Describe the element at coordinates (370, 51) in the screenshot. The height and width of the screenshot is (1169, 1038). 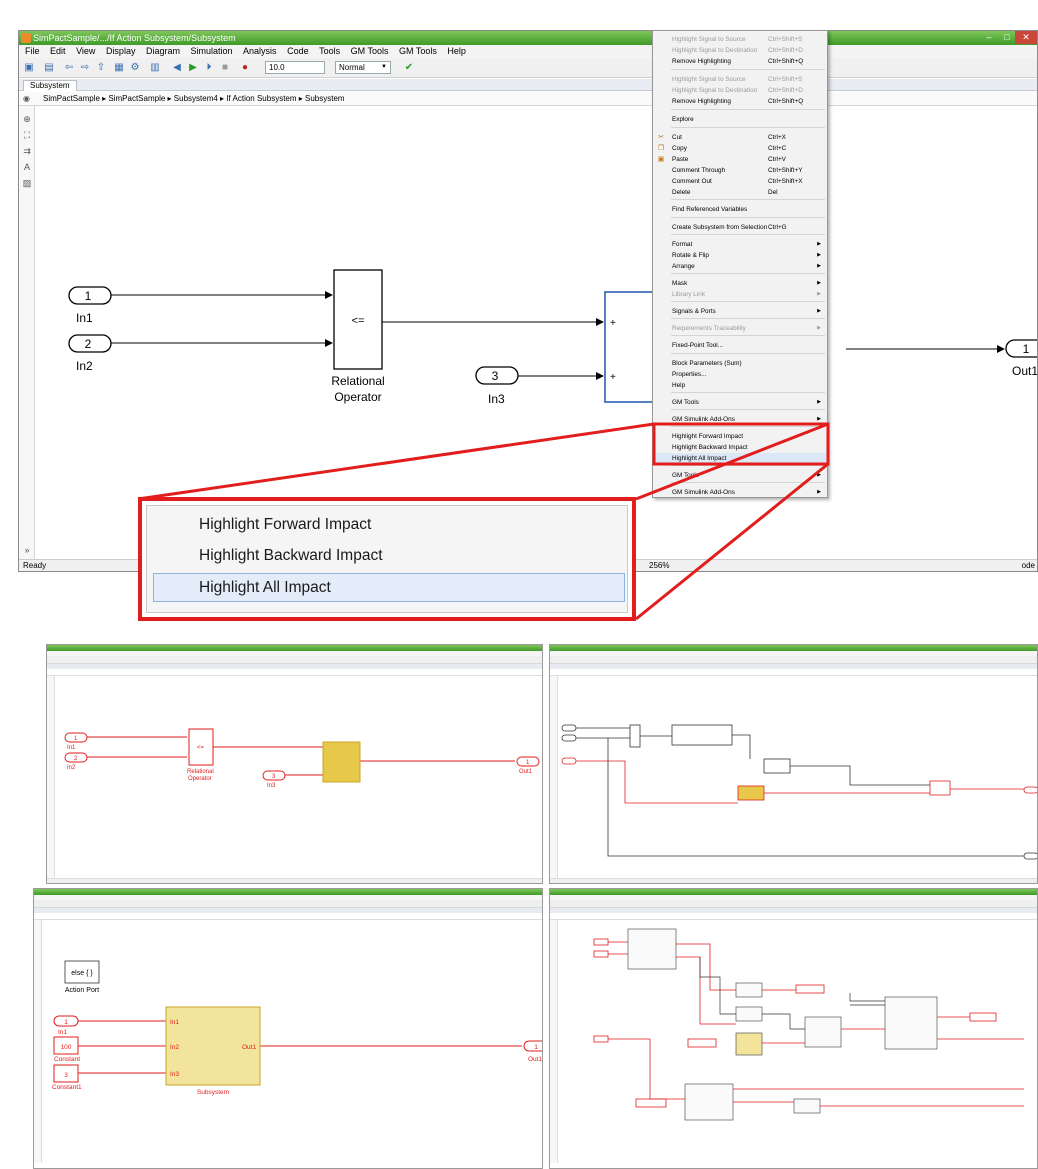
I see `menu-gm-tools: GM Tools` at that location.